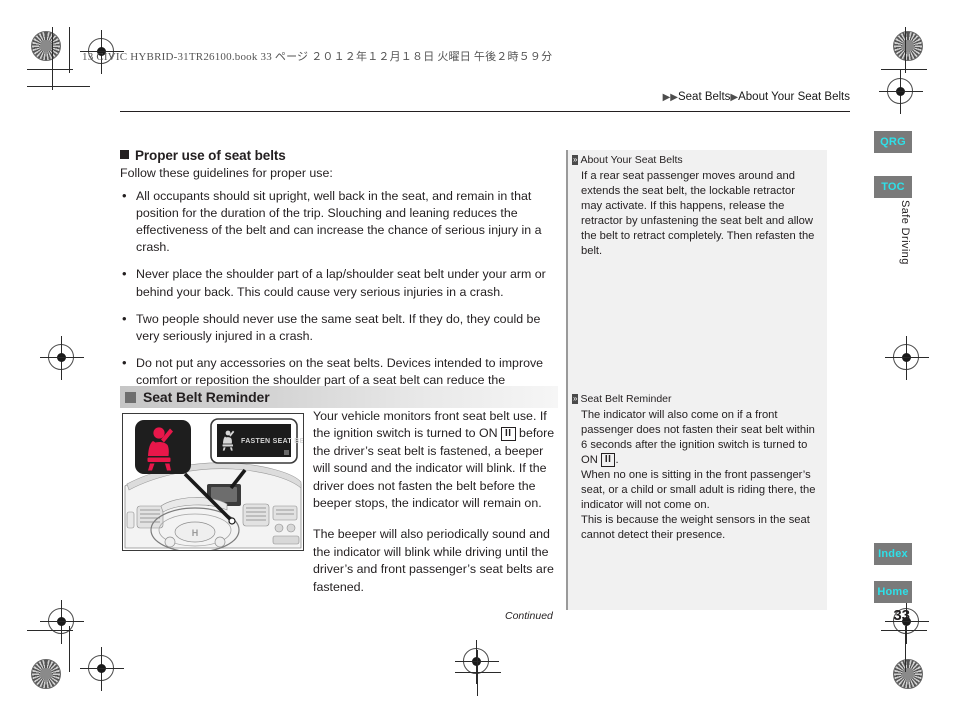  I want to click on dashboard-figure-svg: H FASTEN SEAT BELT, so click(213, 482).